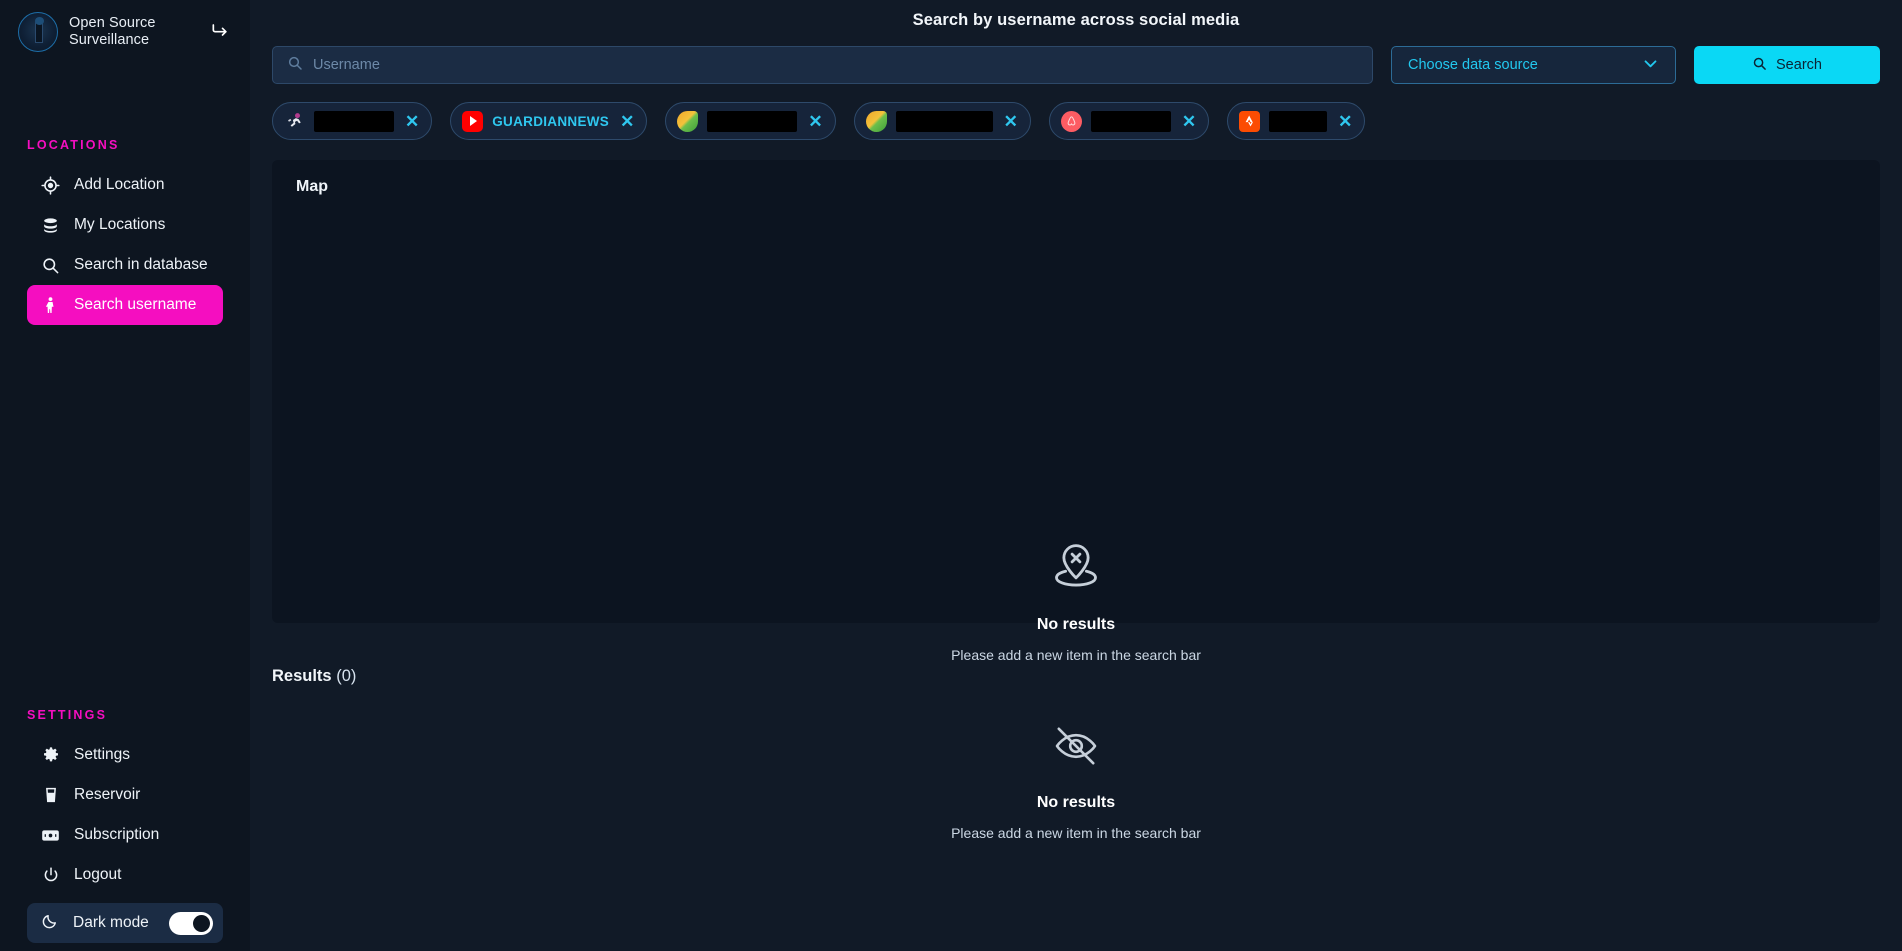  What do you see at coordinates (38, 32) in the screenshot?
I see `app-logo-icon` at bounding box center [38, 32].